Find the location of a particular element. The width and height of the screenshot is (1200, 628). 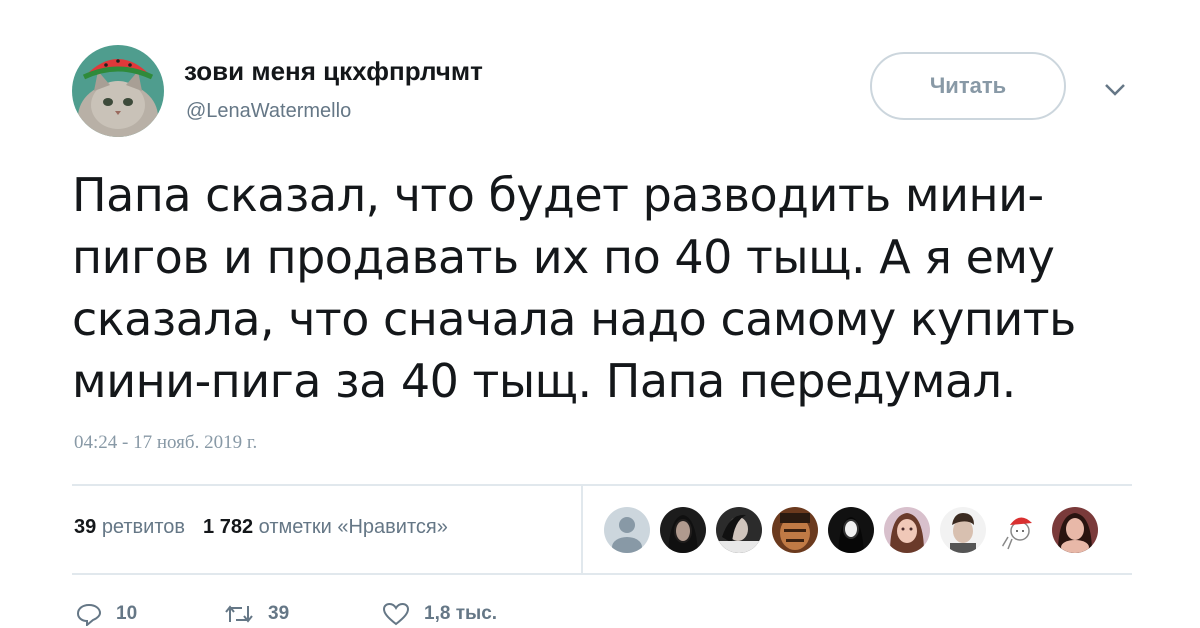

heart-icon is located at coordinates (396, 614).